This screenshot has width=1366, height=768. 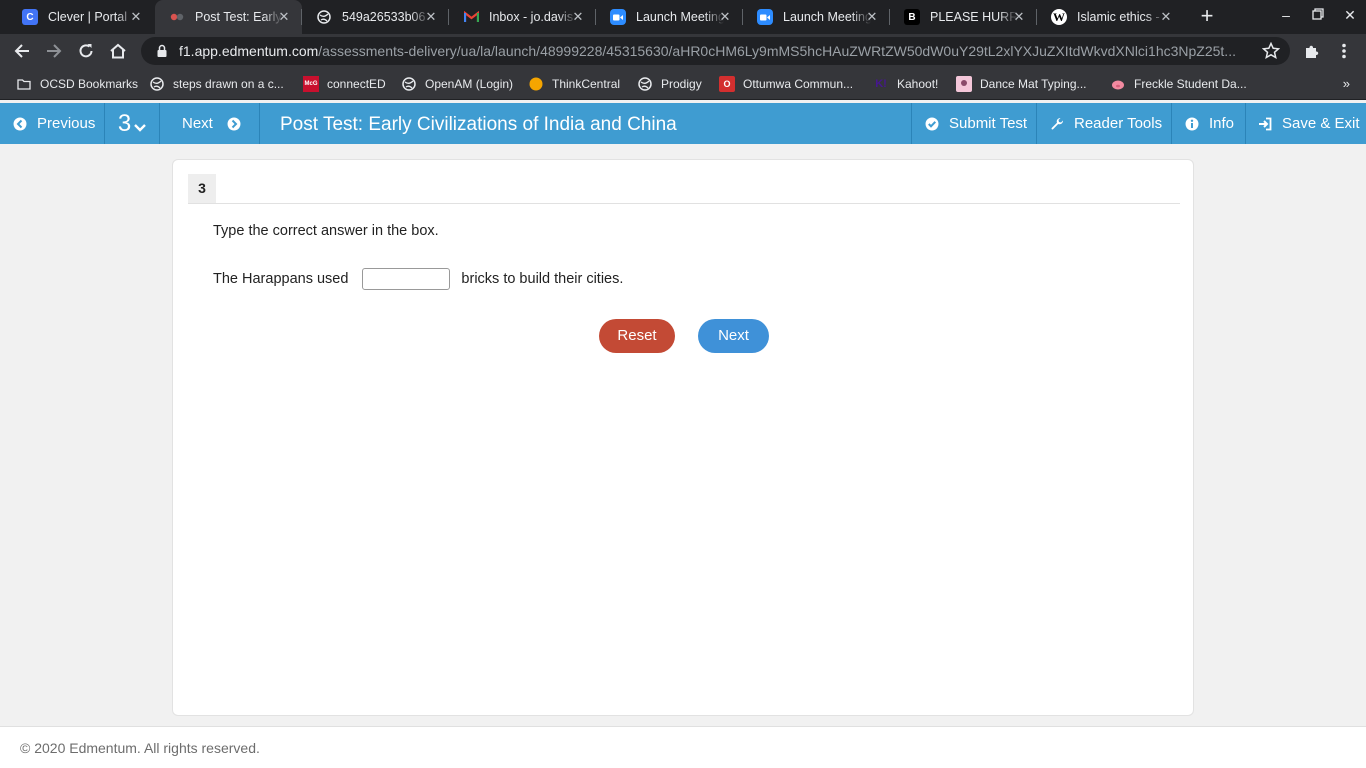 What do you see at coordinates (177, 17) in the screenshot?
I see `edmentum-icon` at bounding box center [177, 17].